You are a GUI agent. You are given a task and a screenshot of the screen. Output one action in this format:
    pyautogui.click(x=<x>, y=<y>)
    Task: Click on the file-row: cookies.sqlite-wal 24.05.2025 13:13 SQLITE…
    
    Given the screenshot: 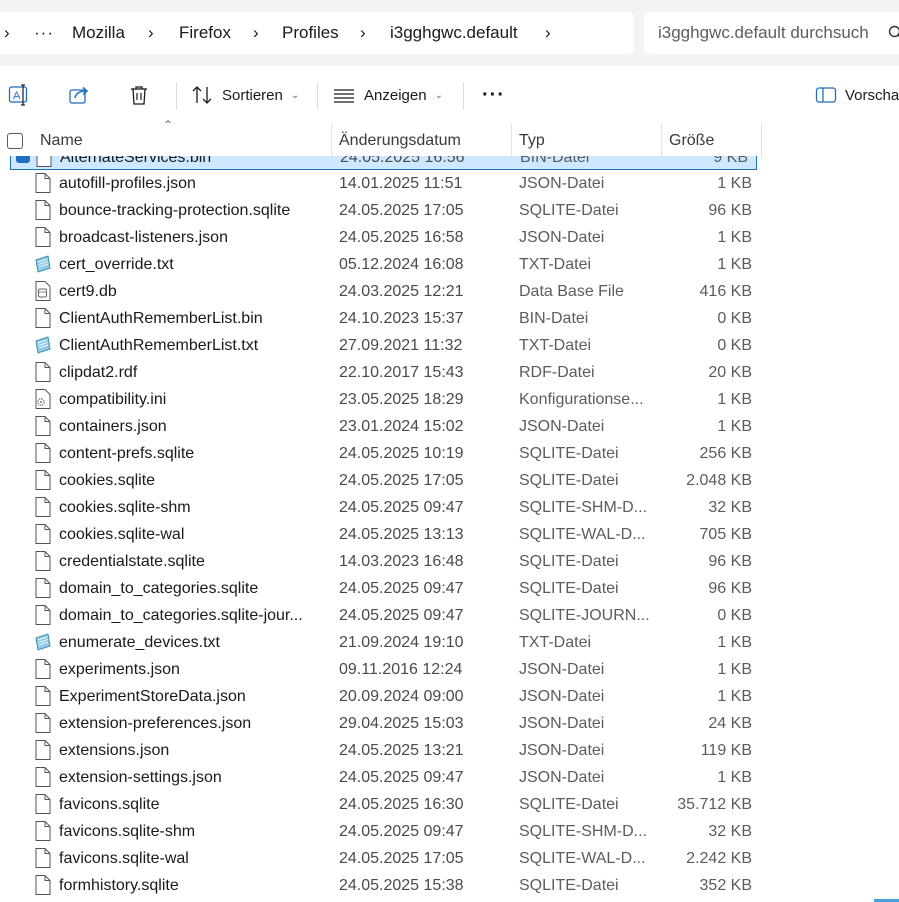 What is the action you would take?
    pyautogui.click(x=380, y=534)
    